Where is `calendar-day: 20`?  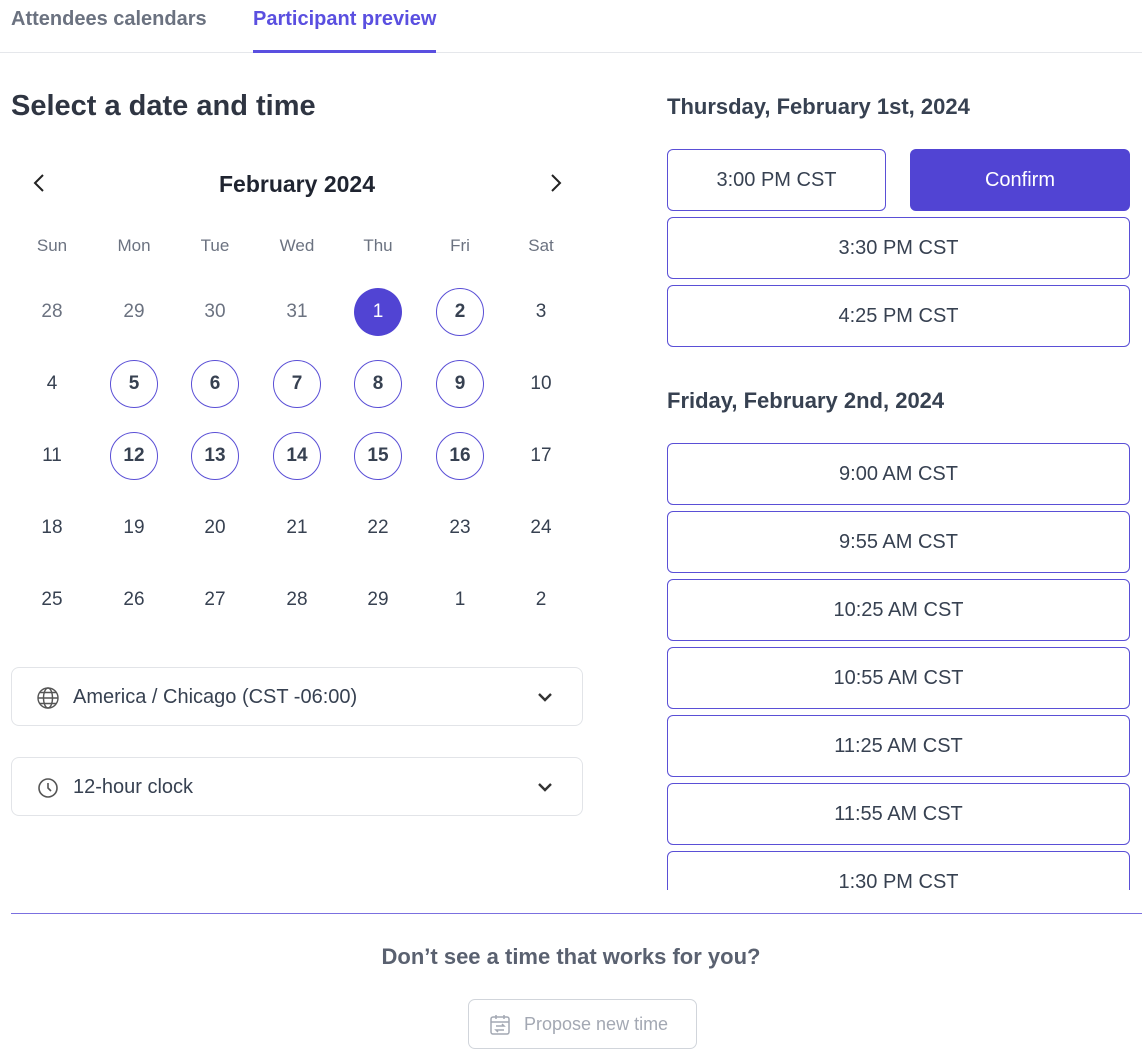 calendar-day: 20 is located at coordinates (215, 527).